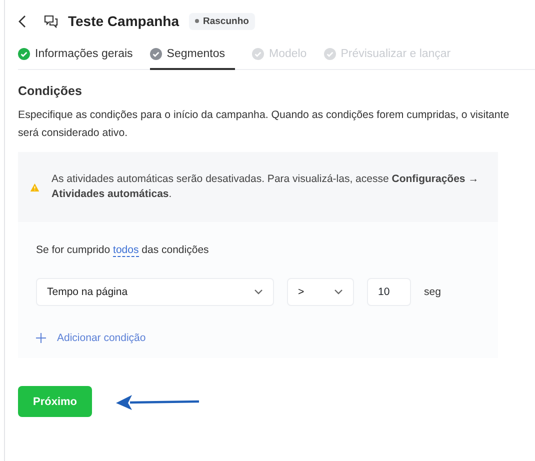 This screenshot has height=461, width=535. Describe the element at coordinates (75, 56) in the screenshot. I see `step-tab: Informações gerais` at that location.